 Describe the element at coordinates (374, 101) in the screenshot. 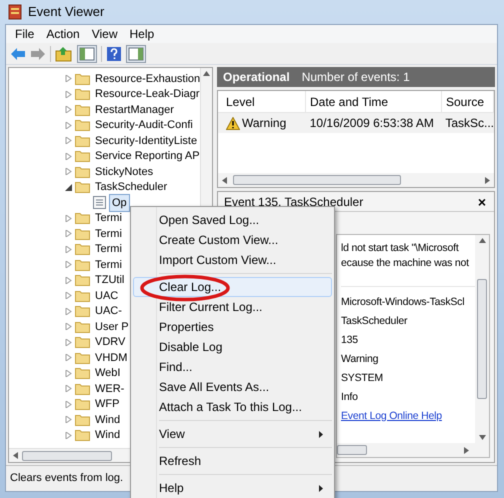

I see `column-header: Date and Time` at that location.